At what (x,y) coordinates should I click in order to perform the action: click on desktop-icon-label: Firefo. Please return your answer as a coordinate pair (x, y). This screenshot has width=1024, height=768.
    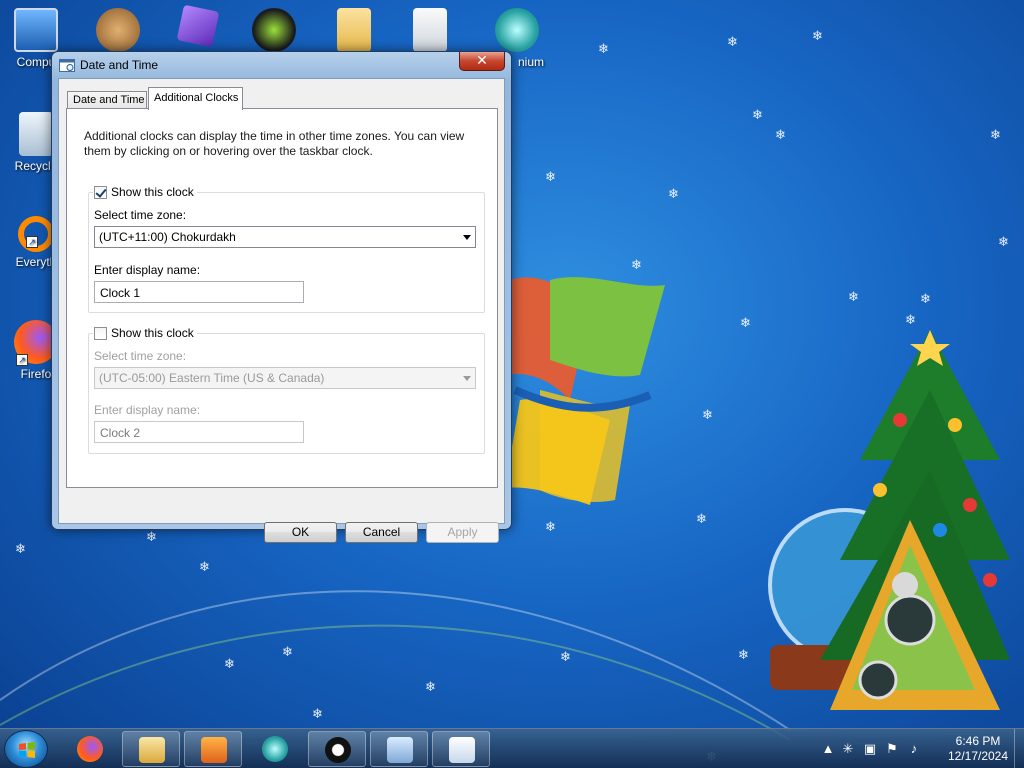
    Looking at the image, I should click on (36, 374).